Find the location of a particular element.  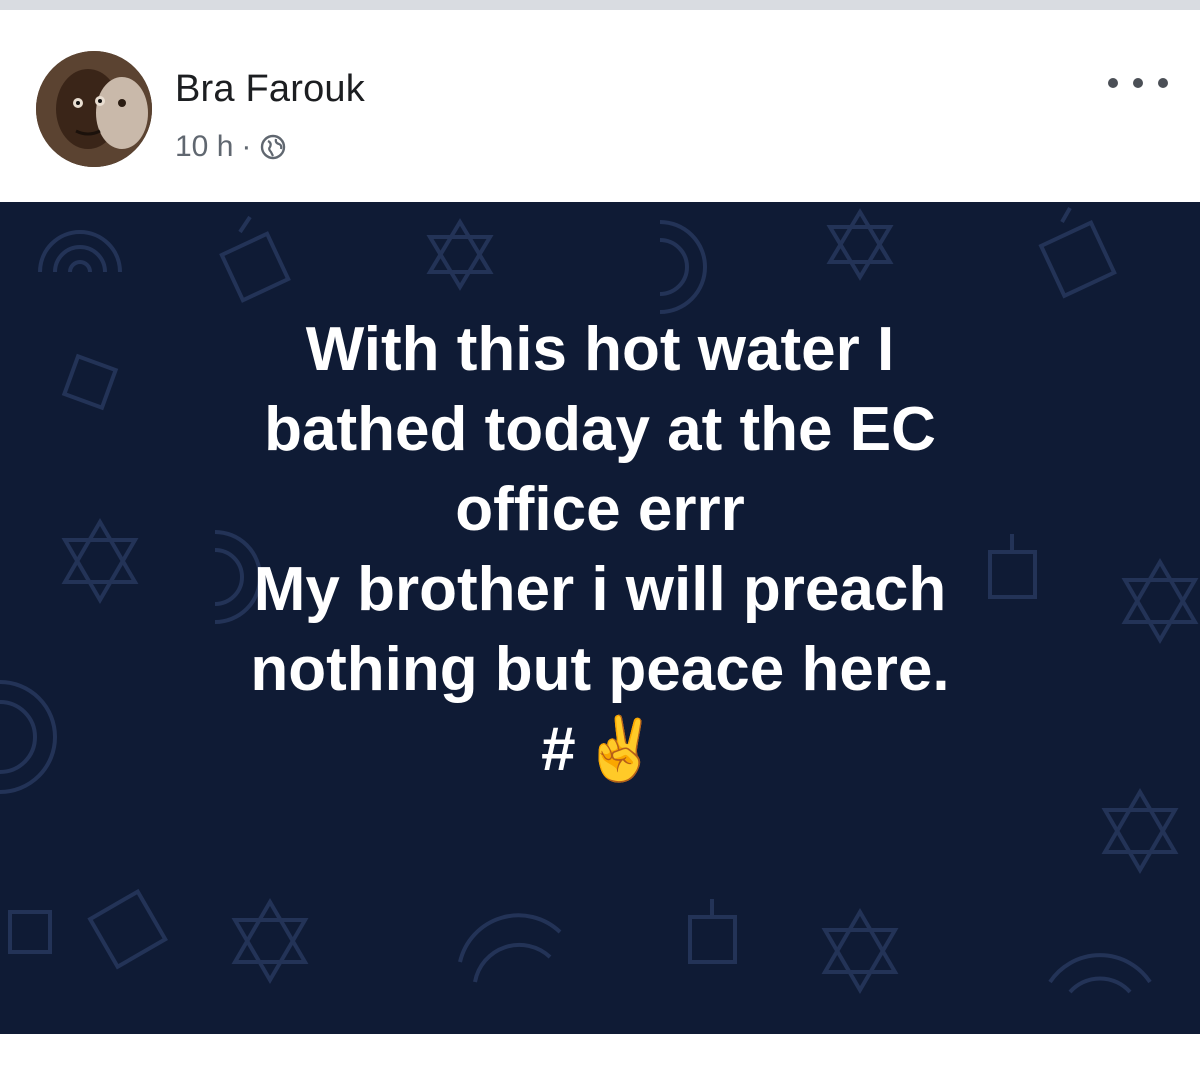

hashtag-symbol: # is located at coordinates (558, 750).